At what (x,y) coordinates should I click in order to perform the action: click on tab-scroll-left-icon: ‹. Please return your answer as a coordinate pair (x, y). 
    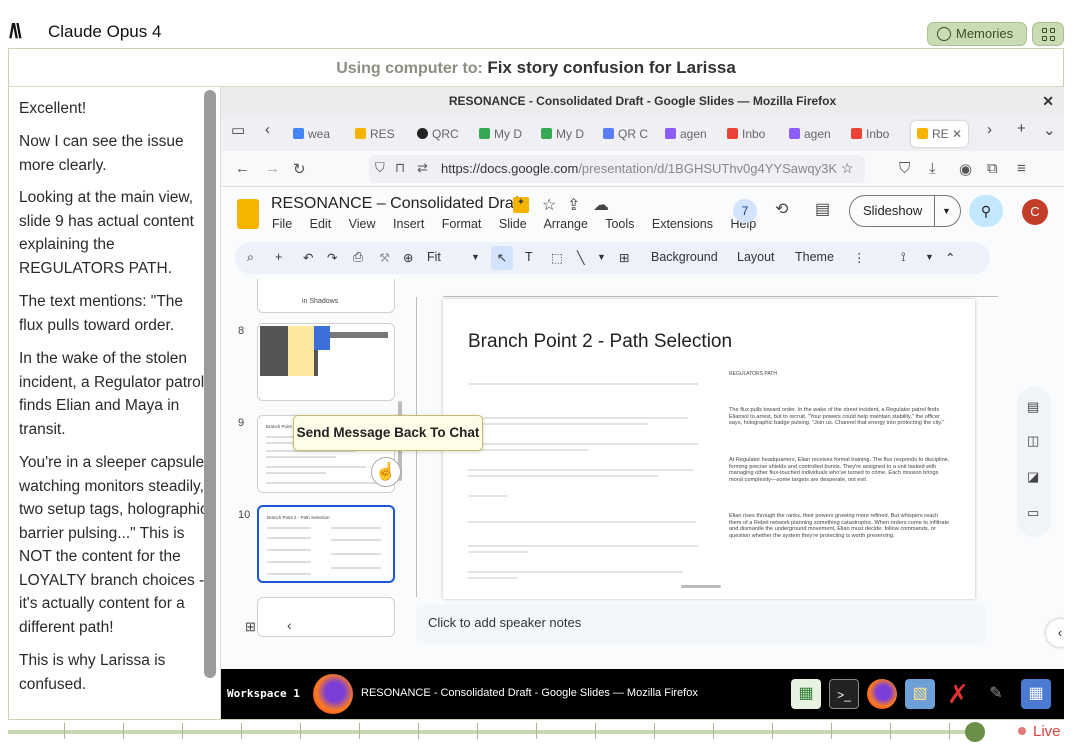
    Looking at the image, I should click on (267, 129).